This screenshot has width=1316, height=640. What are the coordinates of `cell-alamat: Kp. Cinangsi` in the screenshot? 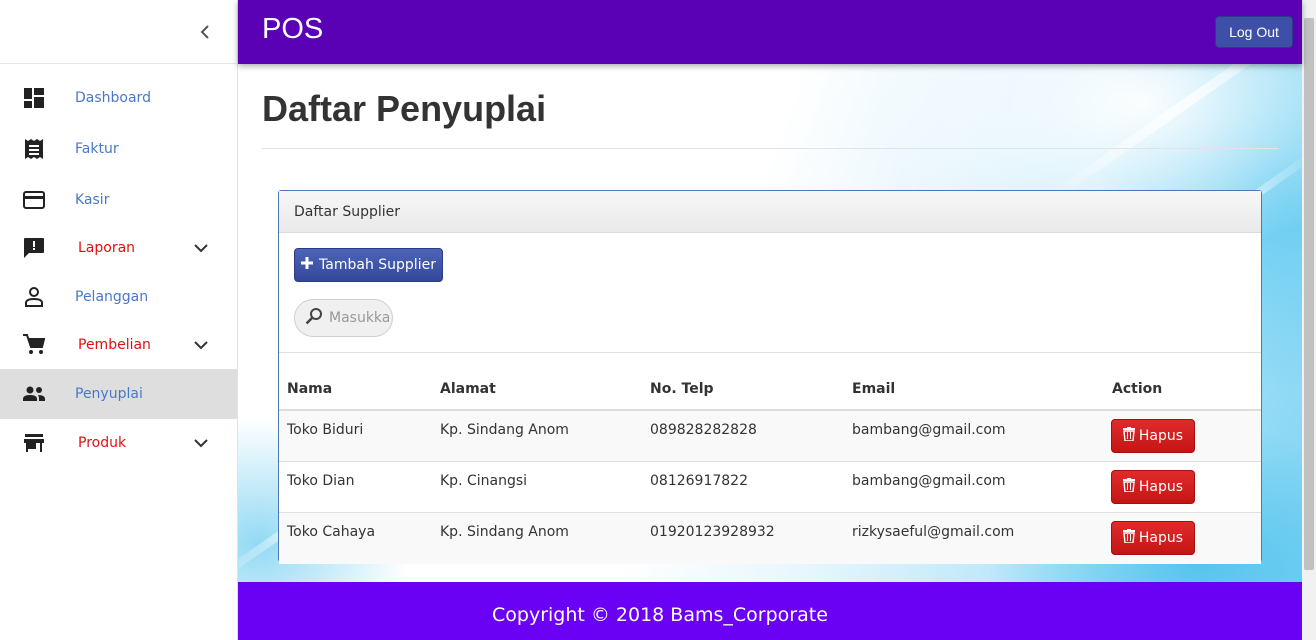 It's located at (484, 481).